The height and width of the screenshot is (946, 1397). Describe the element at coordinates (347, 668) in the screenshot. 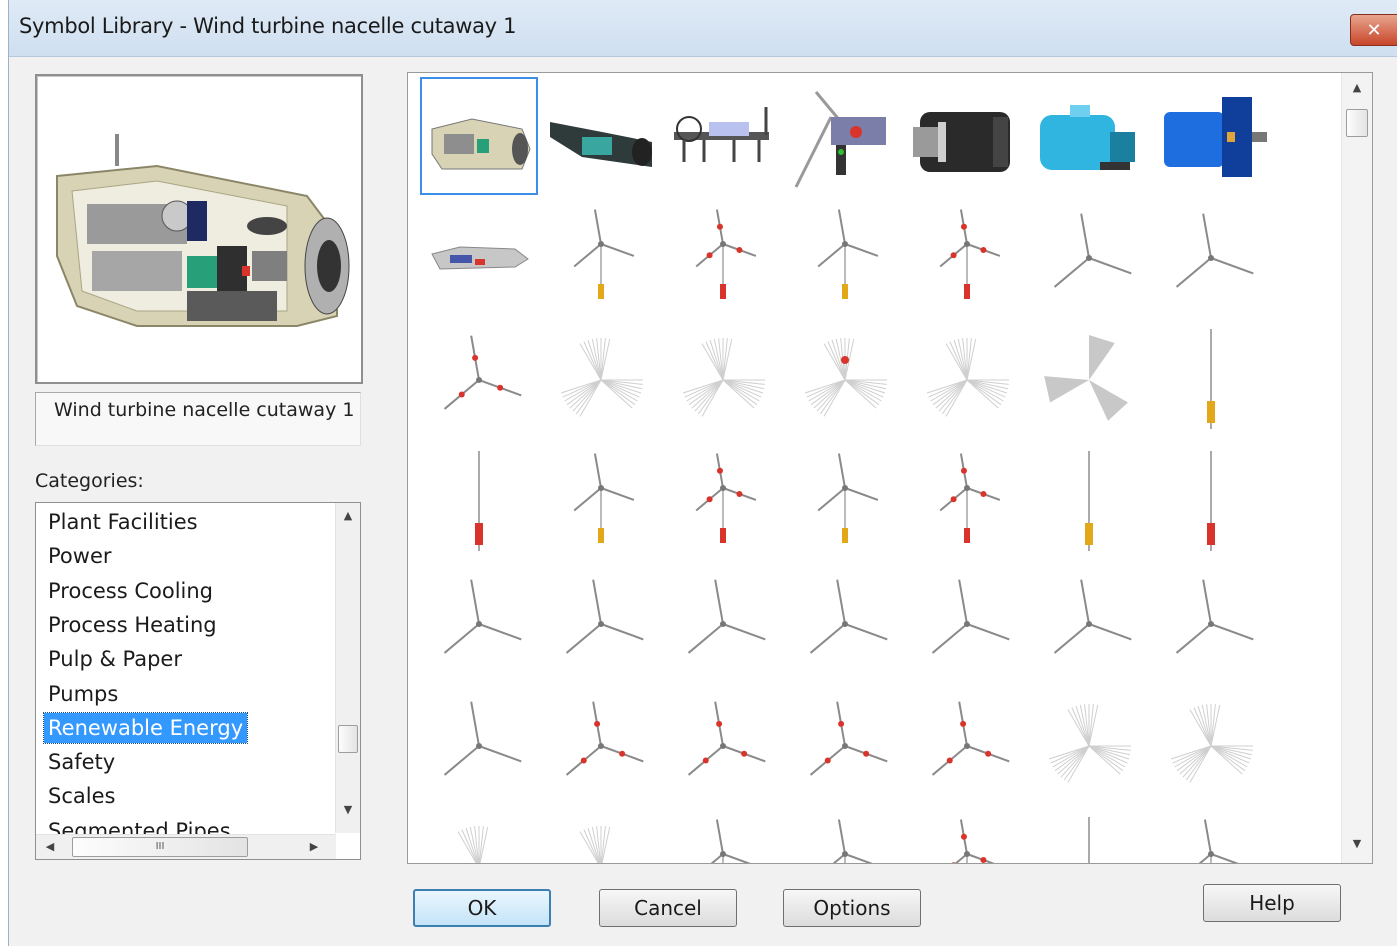

I see `categories-vertical-scrollbar: ▲ ▼` at that location.